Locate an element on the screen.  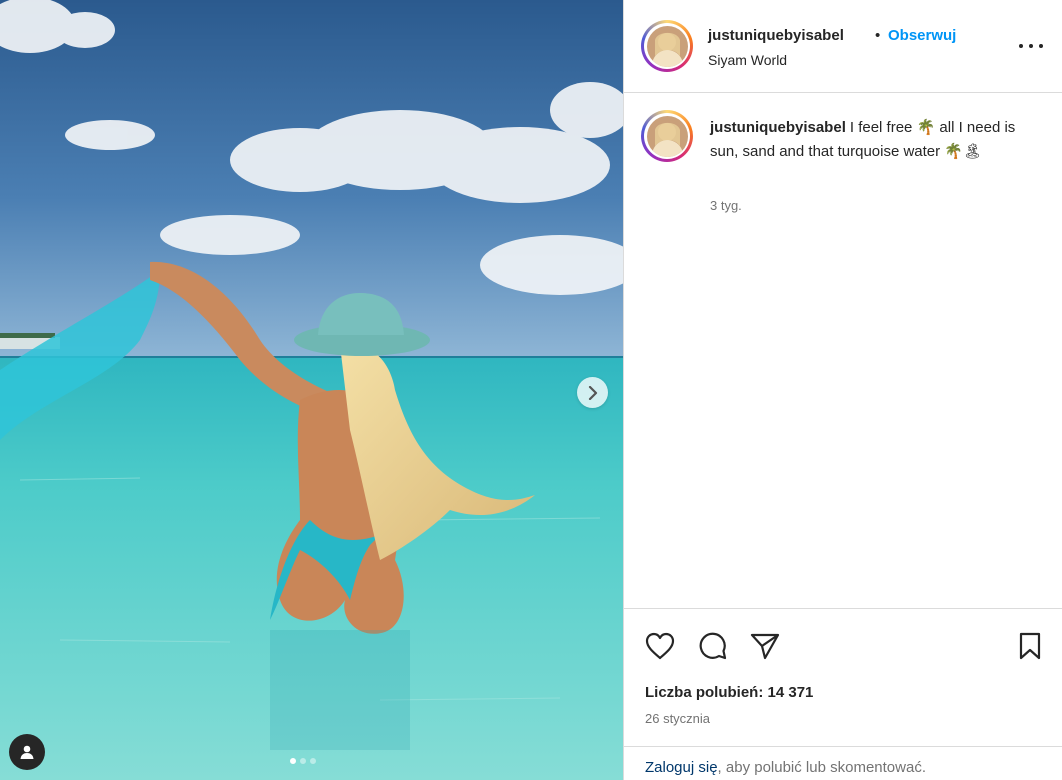
share-icon is located at coordinates (765, 646).